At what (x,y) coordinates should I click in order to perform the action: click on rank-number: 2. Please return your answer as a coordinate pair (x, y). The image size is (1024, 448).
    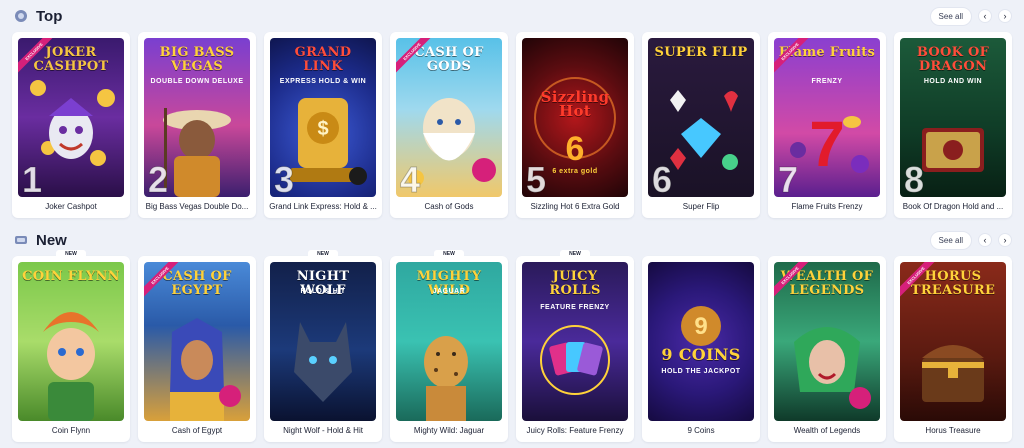
    Looking at the image, I should click on (158, 178).